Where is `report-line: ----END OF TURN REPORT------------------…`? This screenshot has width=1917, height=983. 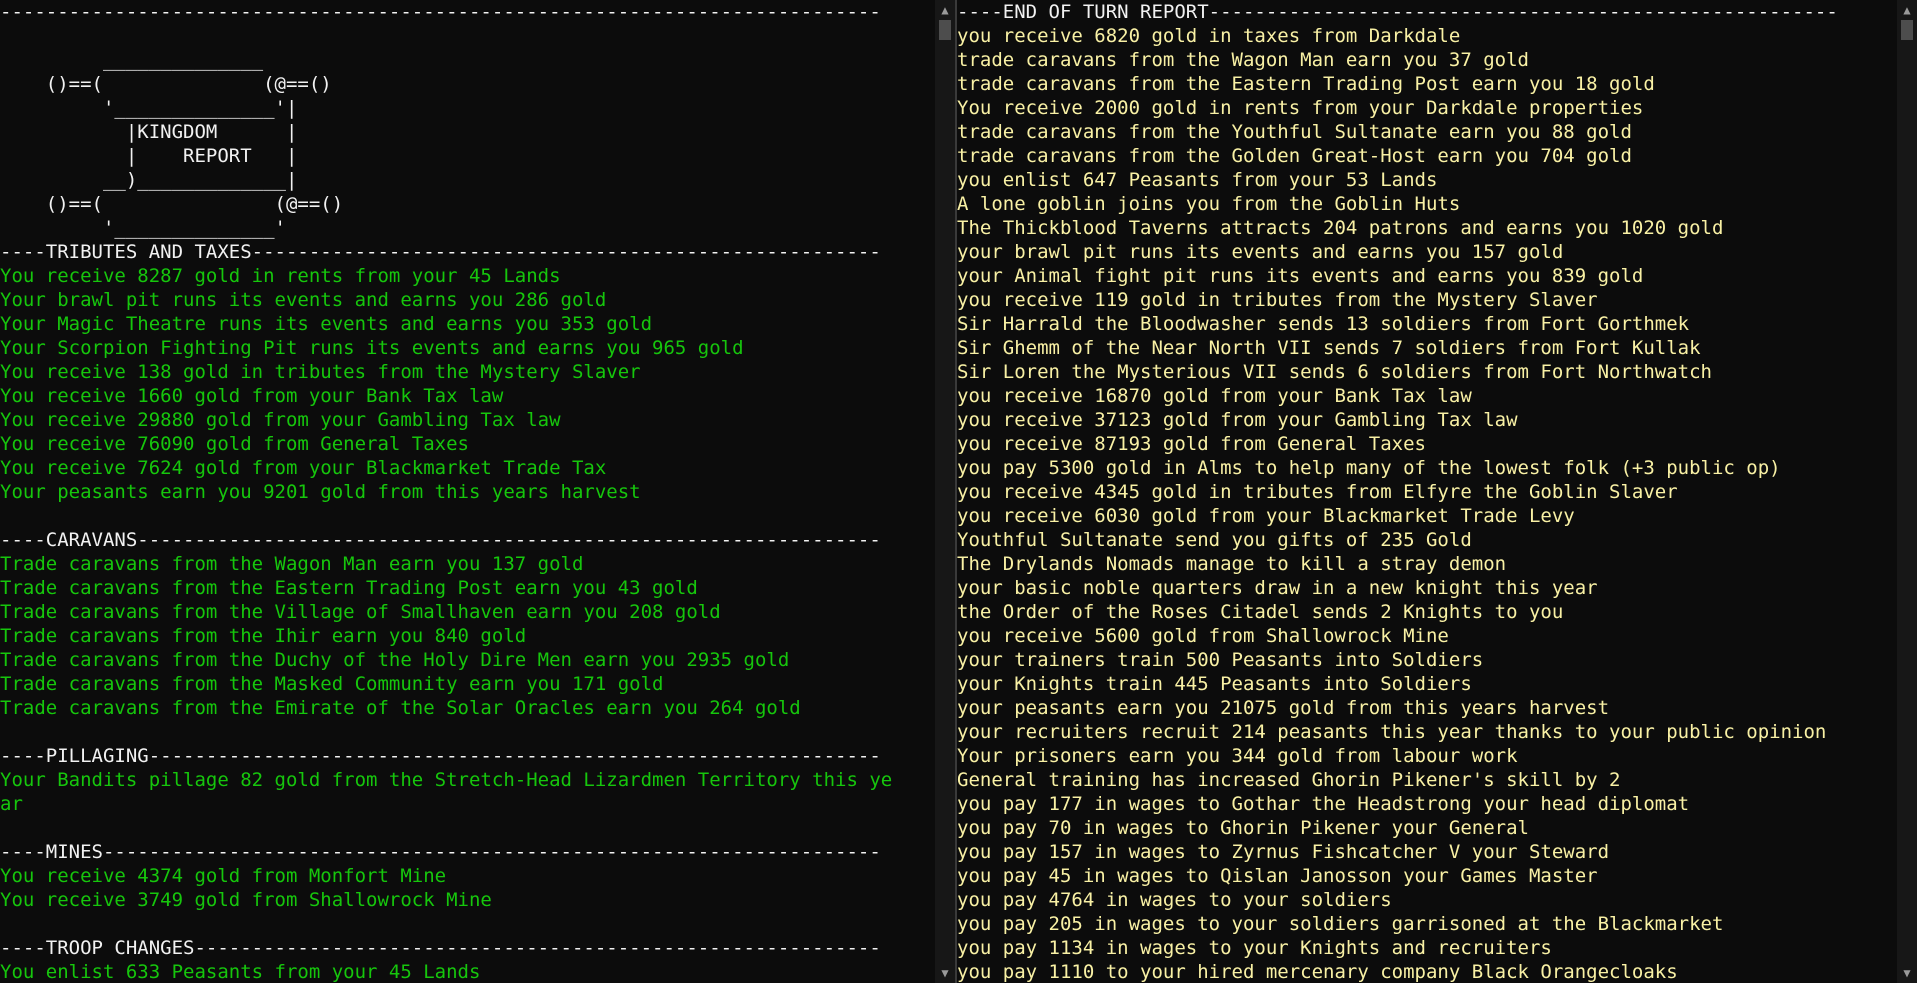
report-line: ----END OF TURN REPORT------------------… is located at coordinates (1397, 12).